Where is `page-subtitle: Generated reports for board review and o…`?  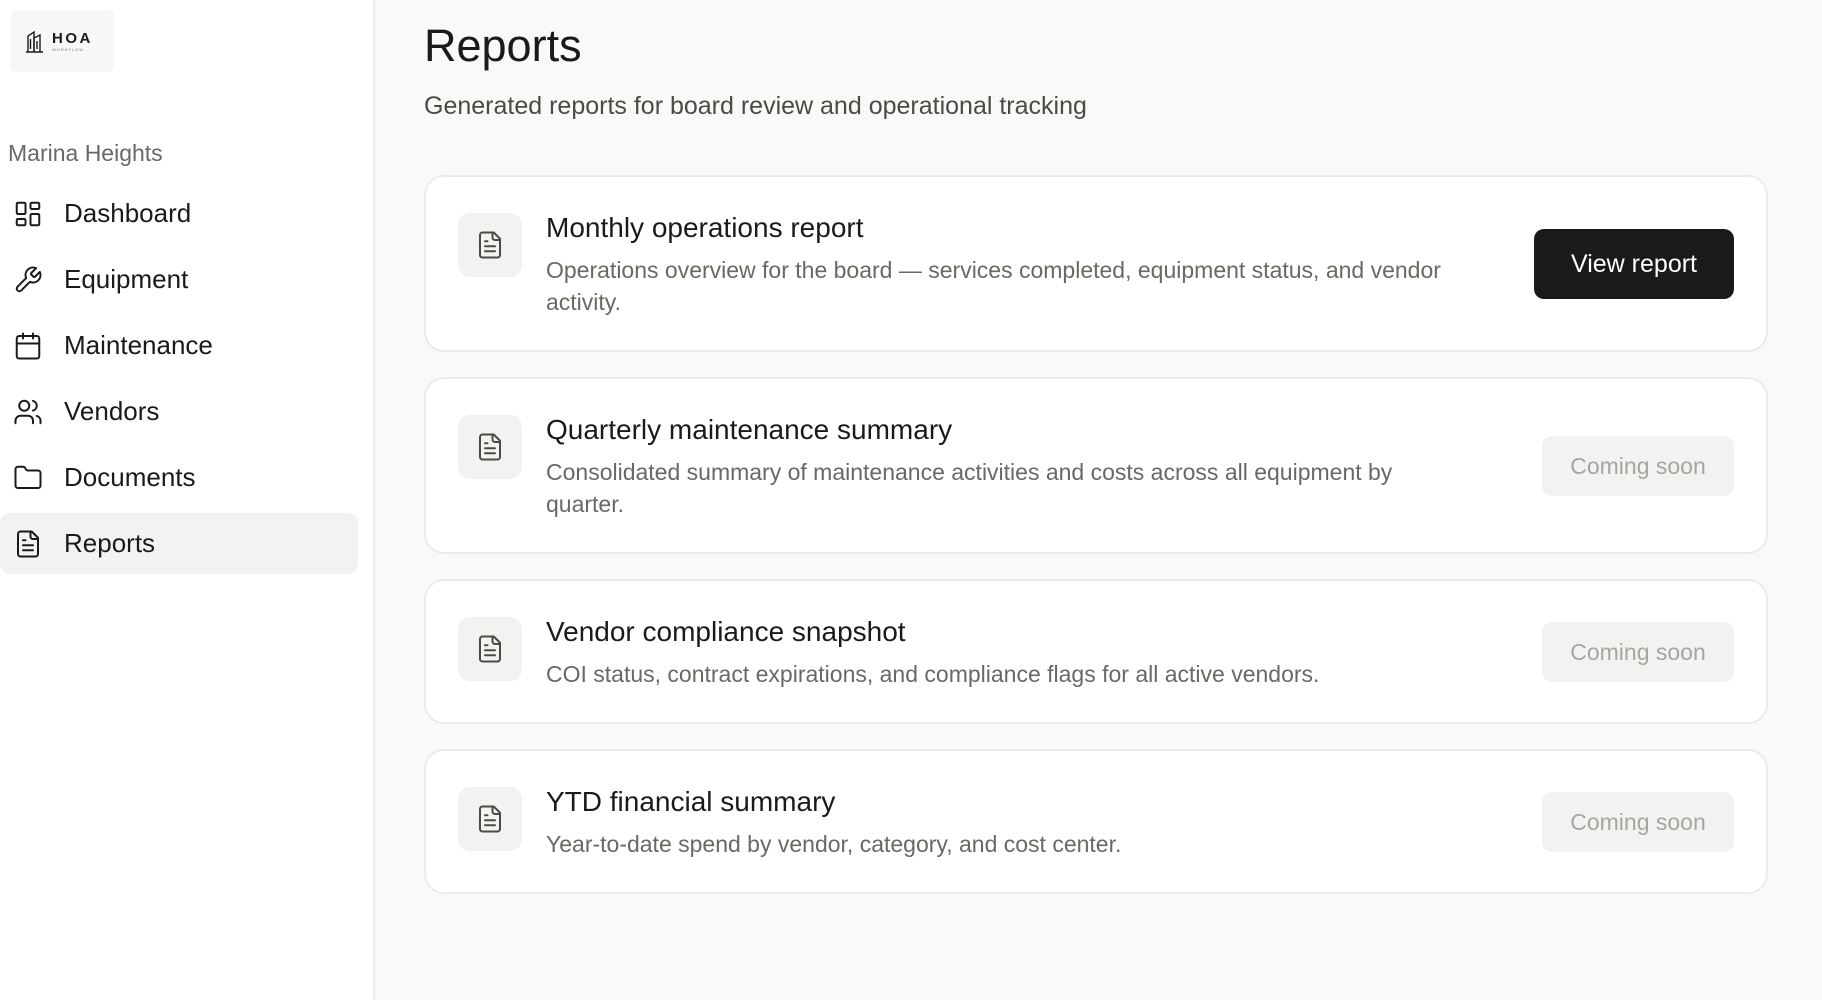
page-subtitle: Generated reports for board review and o… is located at coordinates (755, 106).